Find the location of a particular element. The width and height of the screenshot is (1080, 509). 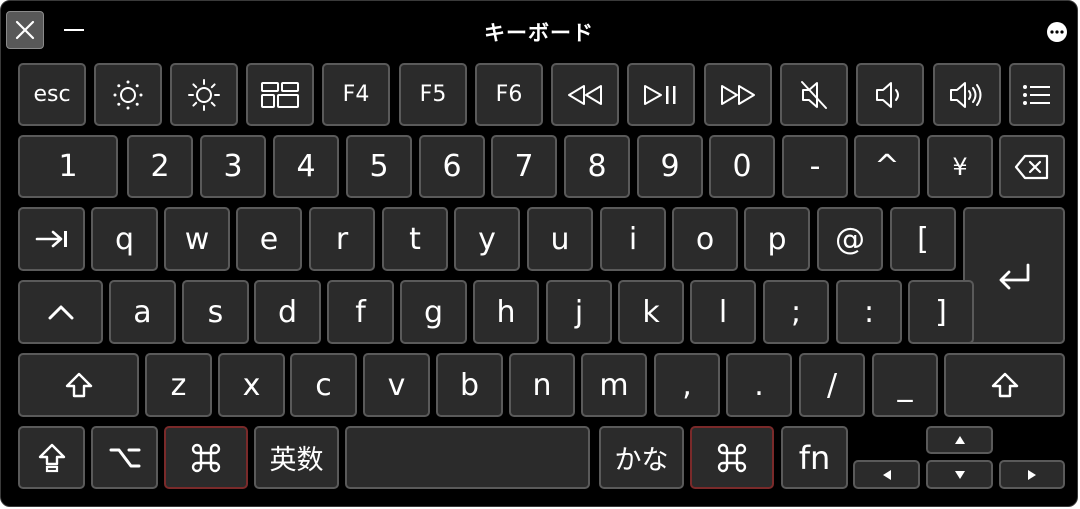

key-5: 5 is located at coordinates (379, 166).